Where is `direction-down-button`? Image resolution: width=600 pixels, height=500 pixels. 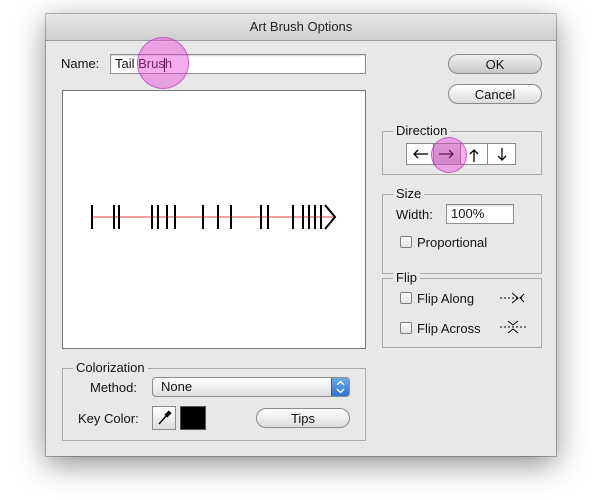 direction-down-button is located at coordinates (501, 154).